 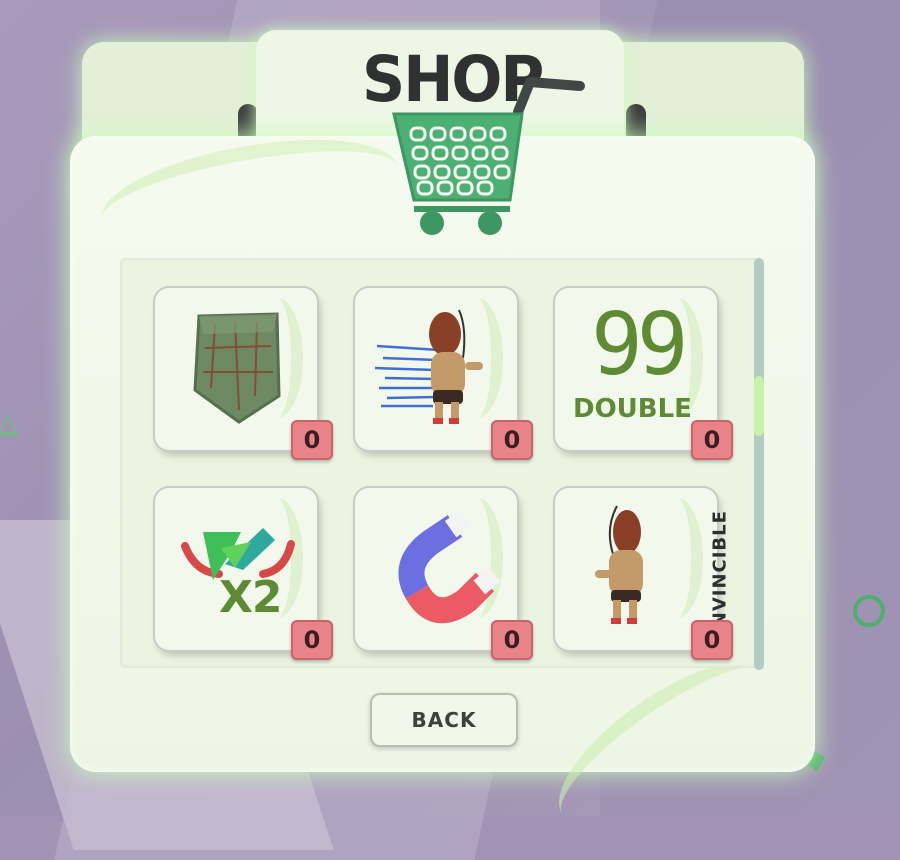 I want to click on double-label: DOUBLE, so click(x=632, y=409).